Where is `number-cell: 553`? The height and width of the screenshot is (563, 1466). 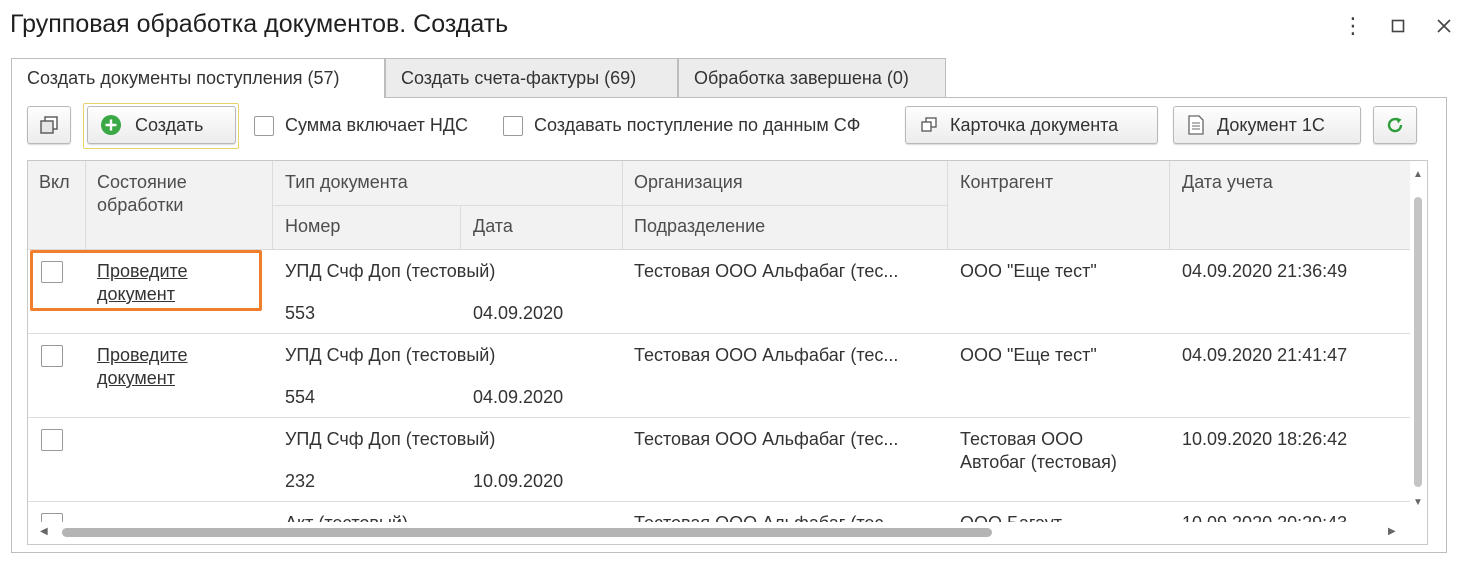 number-cell: 553 is located at coordinates (300, 313).